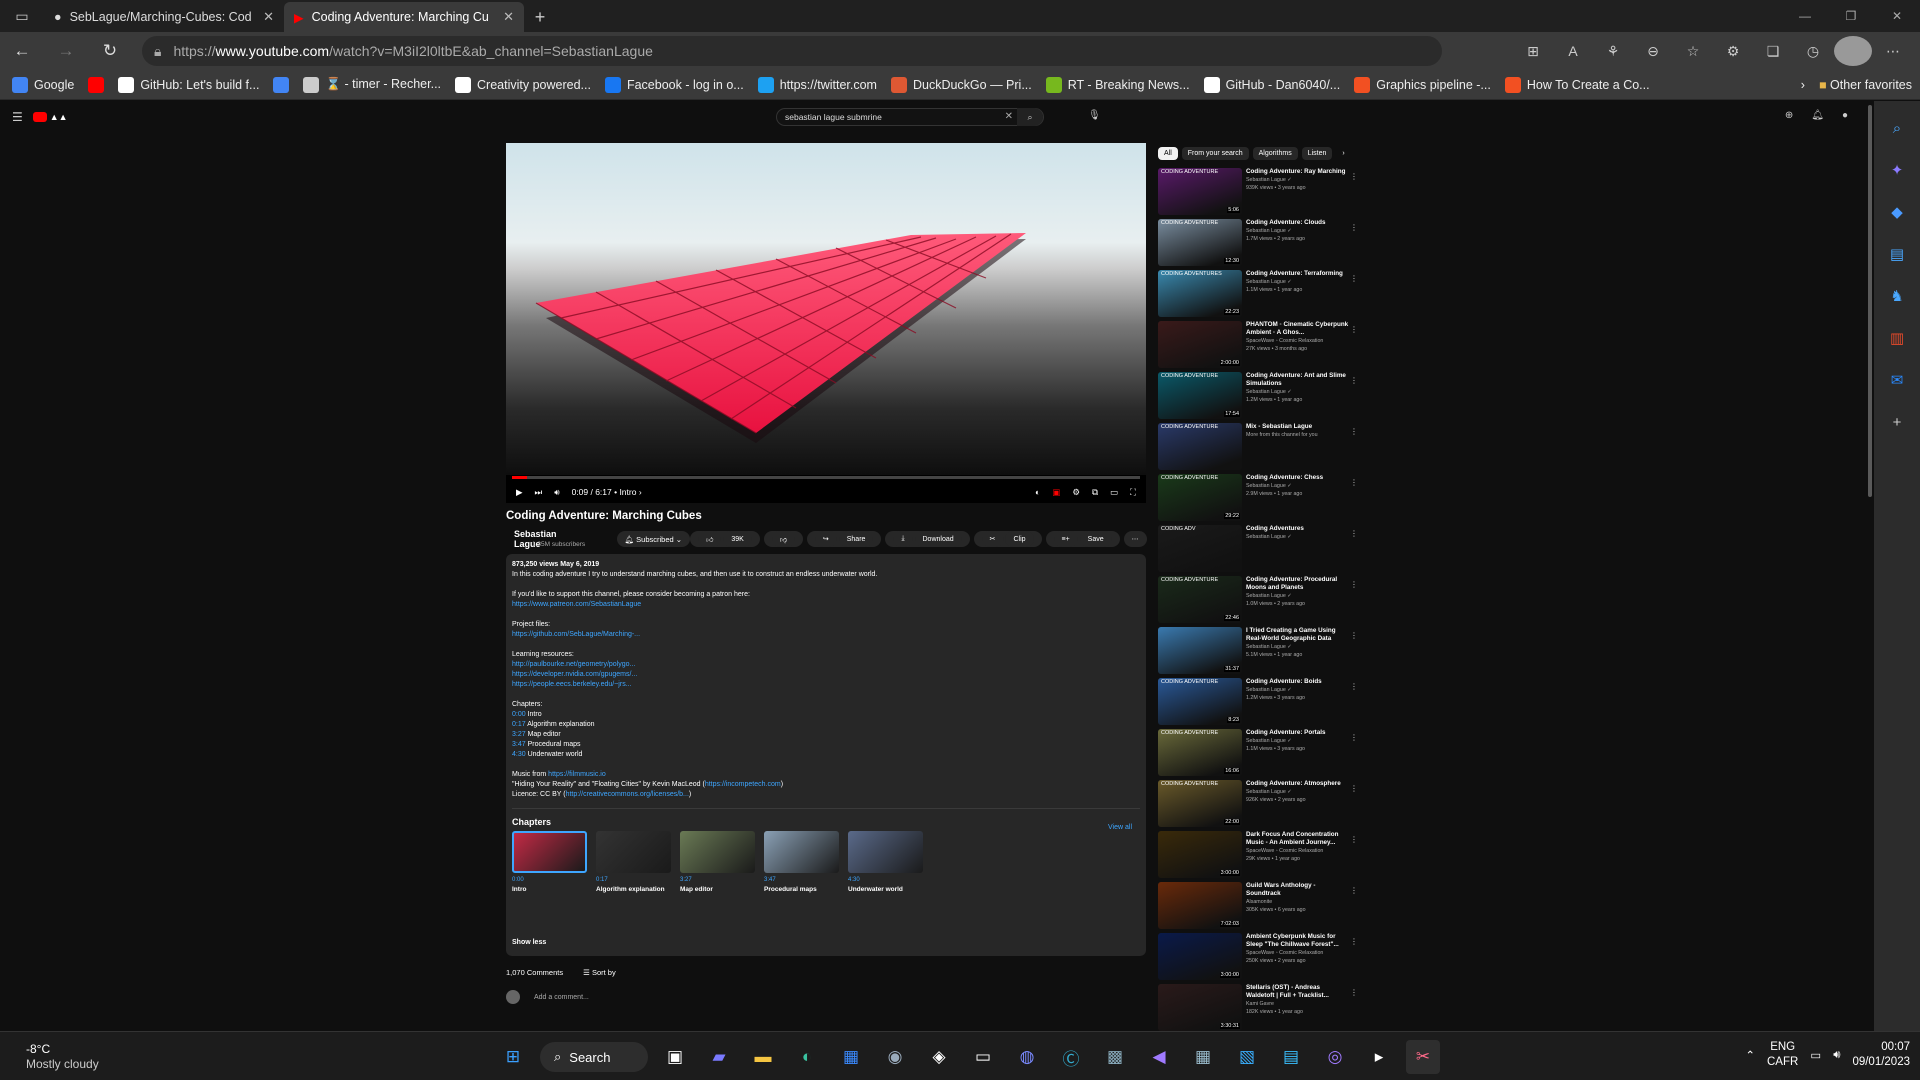 The image size is (1920, 1080). Describe the element at coordinates (1071, 1057) in the screenshot. I see `app-c-icon: Ⓒ` at that location.